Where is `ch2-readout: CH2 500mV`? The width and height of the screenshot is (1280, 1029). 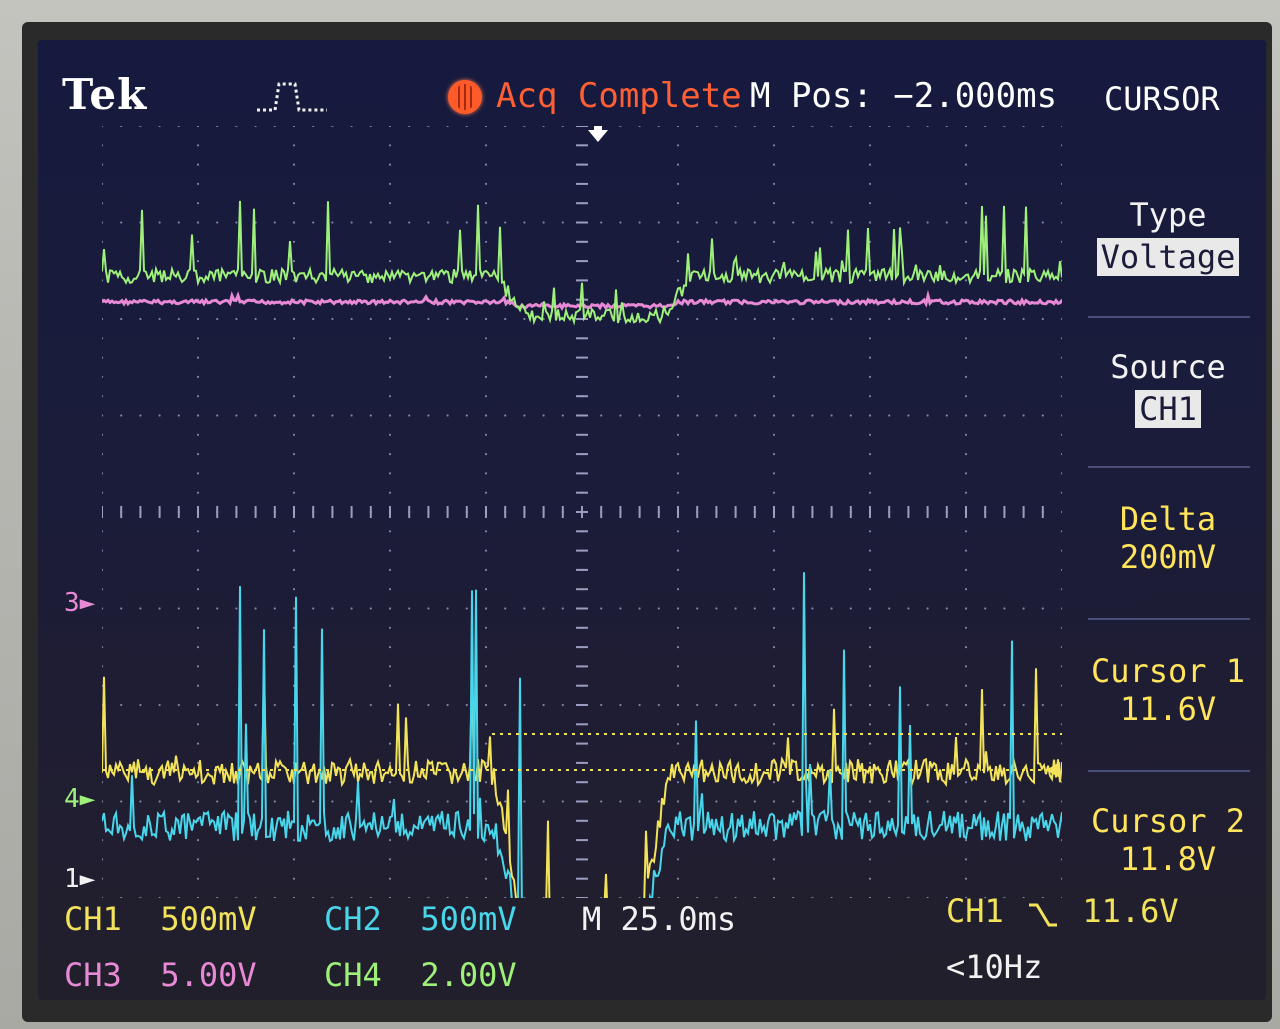
ch2-readout: CH2 500mV is located at coordinates (420, 919).